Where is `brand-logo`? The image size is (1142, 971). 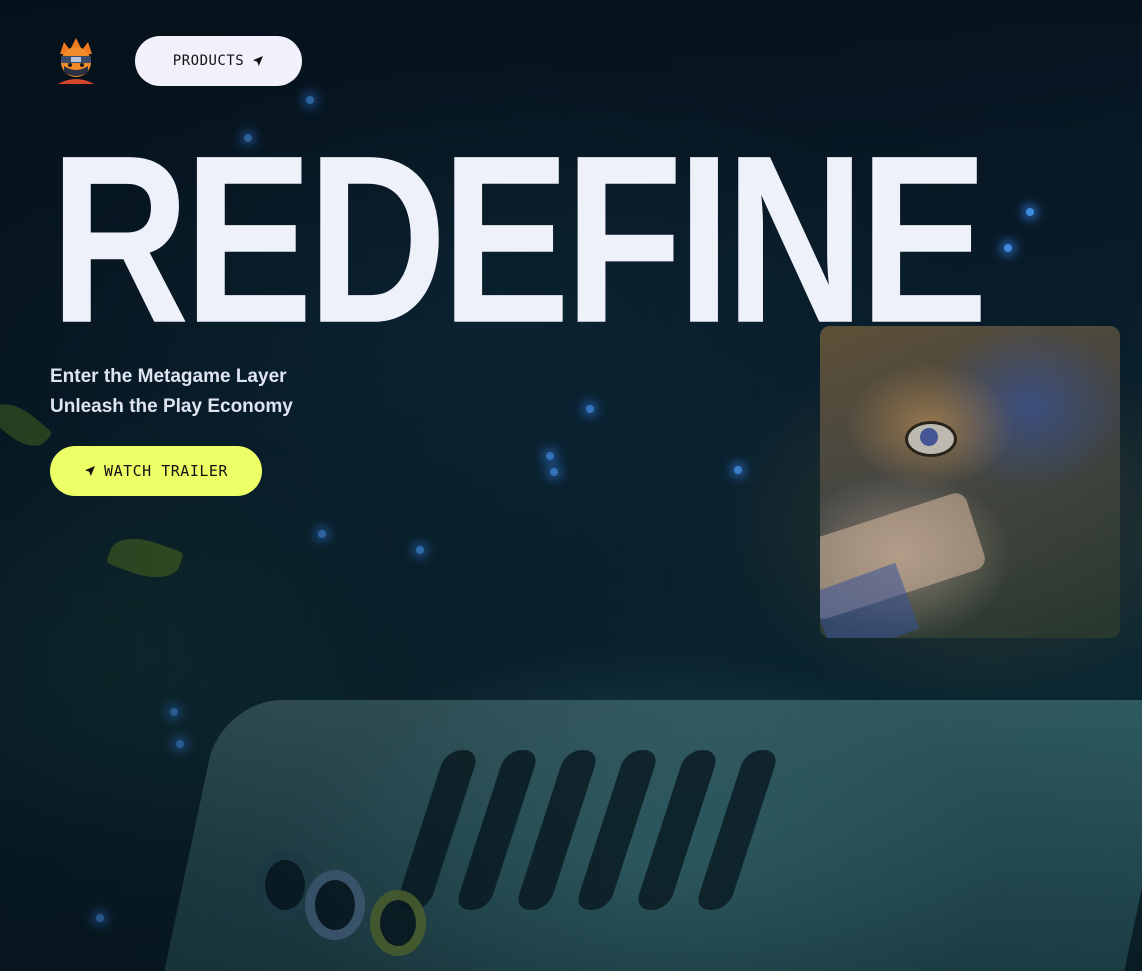
brand-logo is located at coordinates (76, 62).